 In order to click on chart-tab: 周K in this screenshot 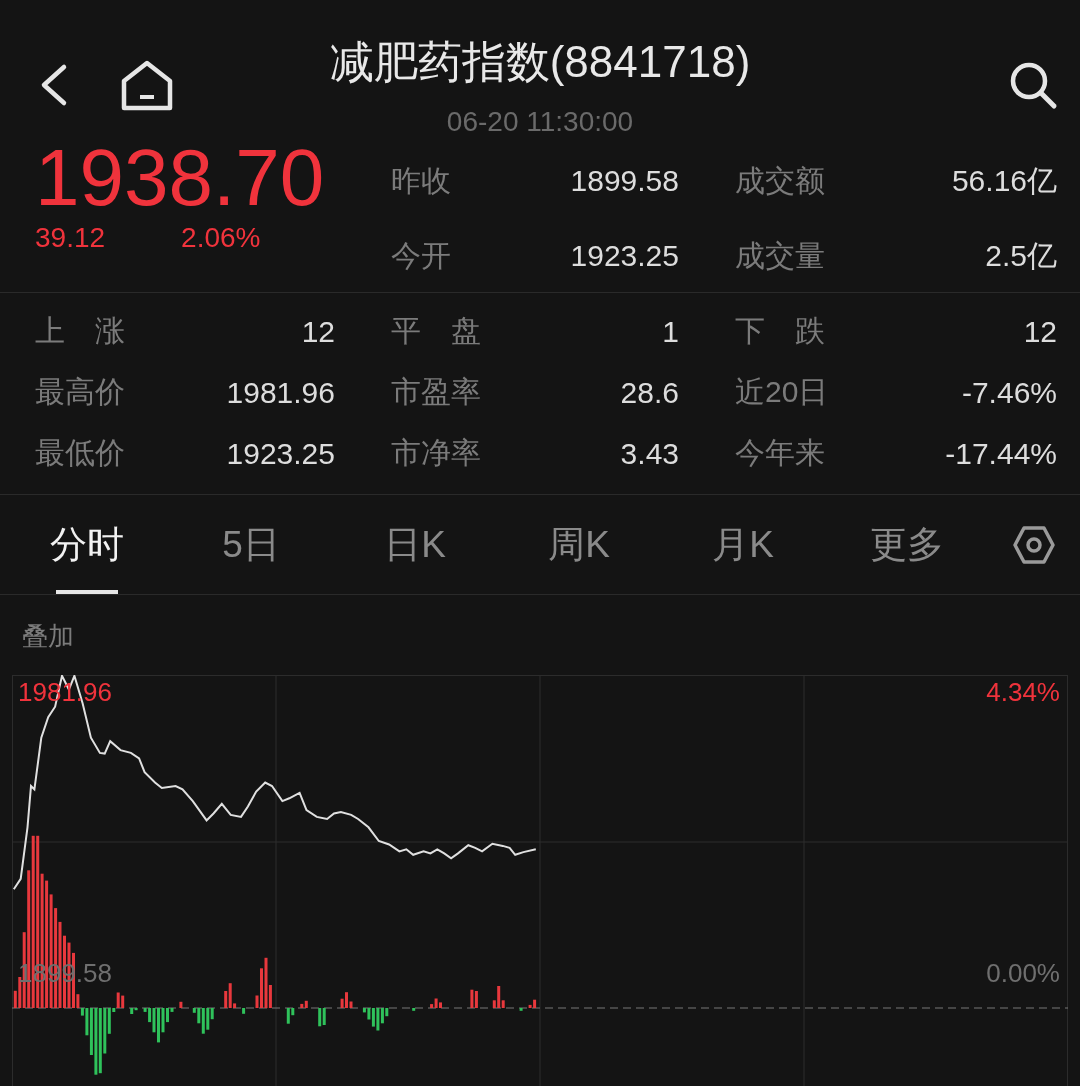, I will do `click(579, 544)`.